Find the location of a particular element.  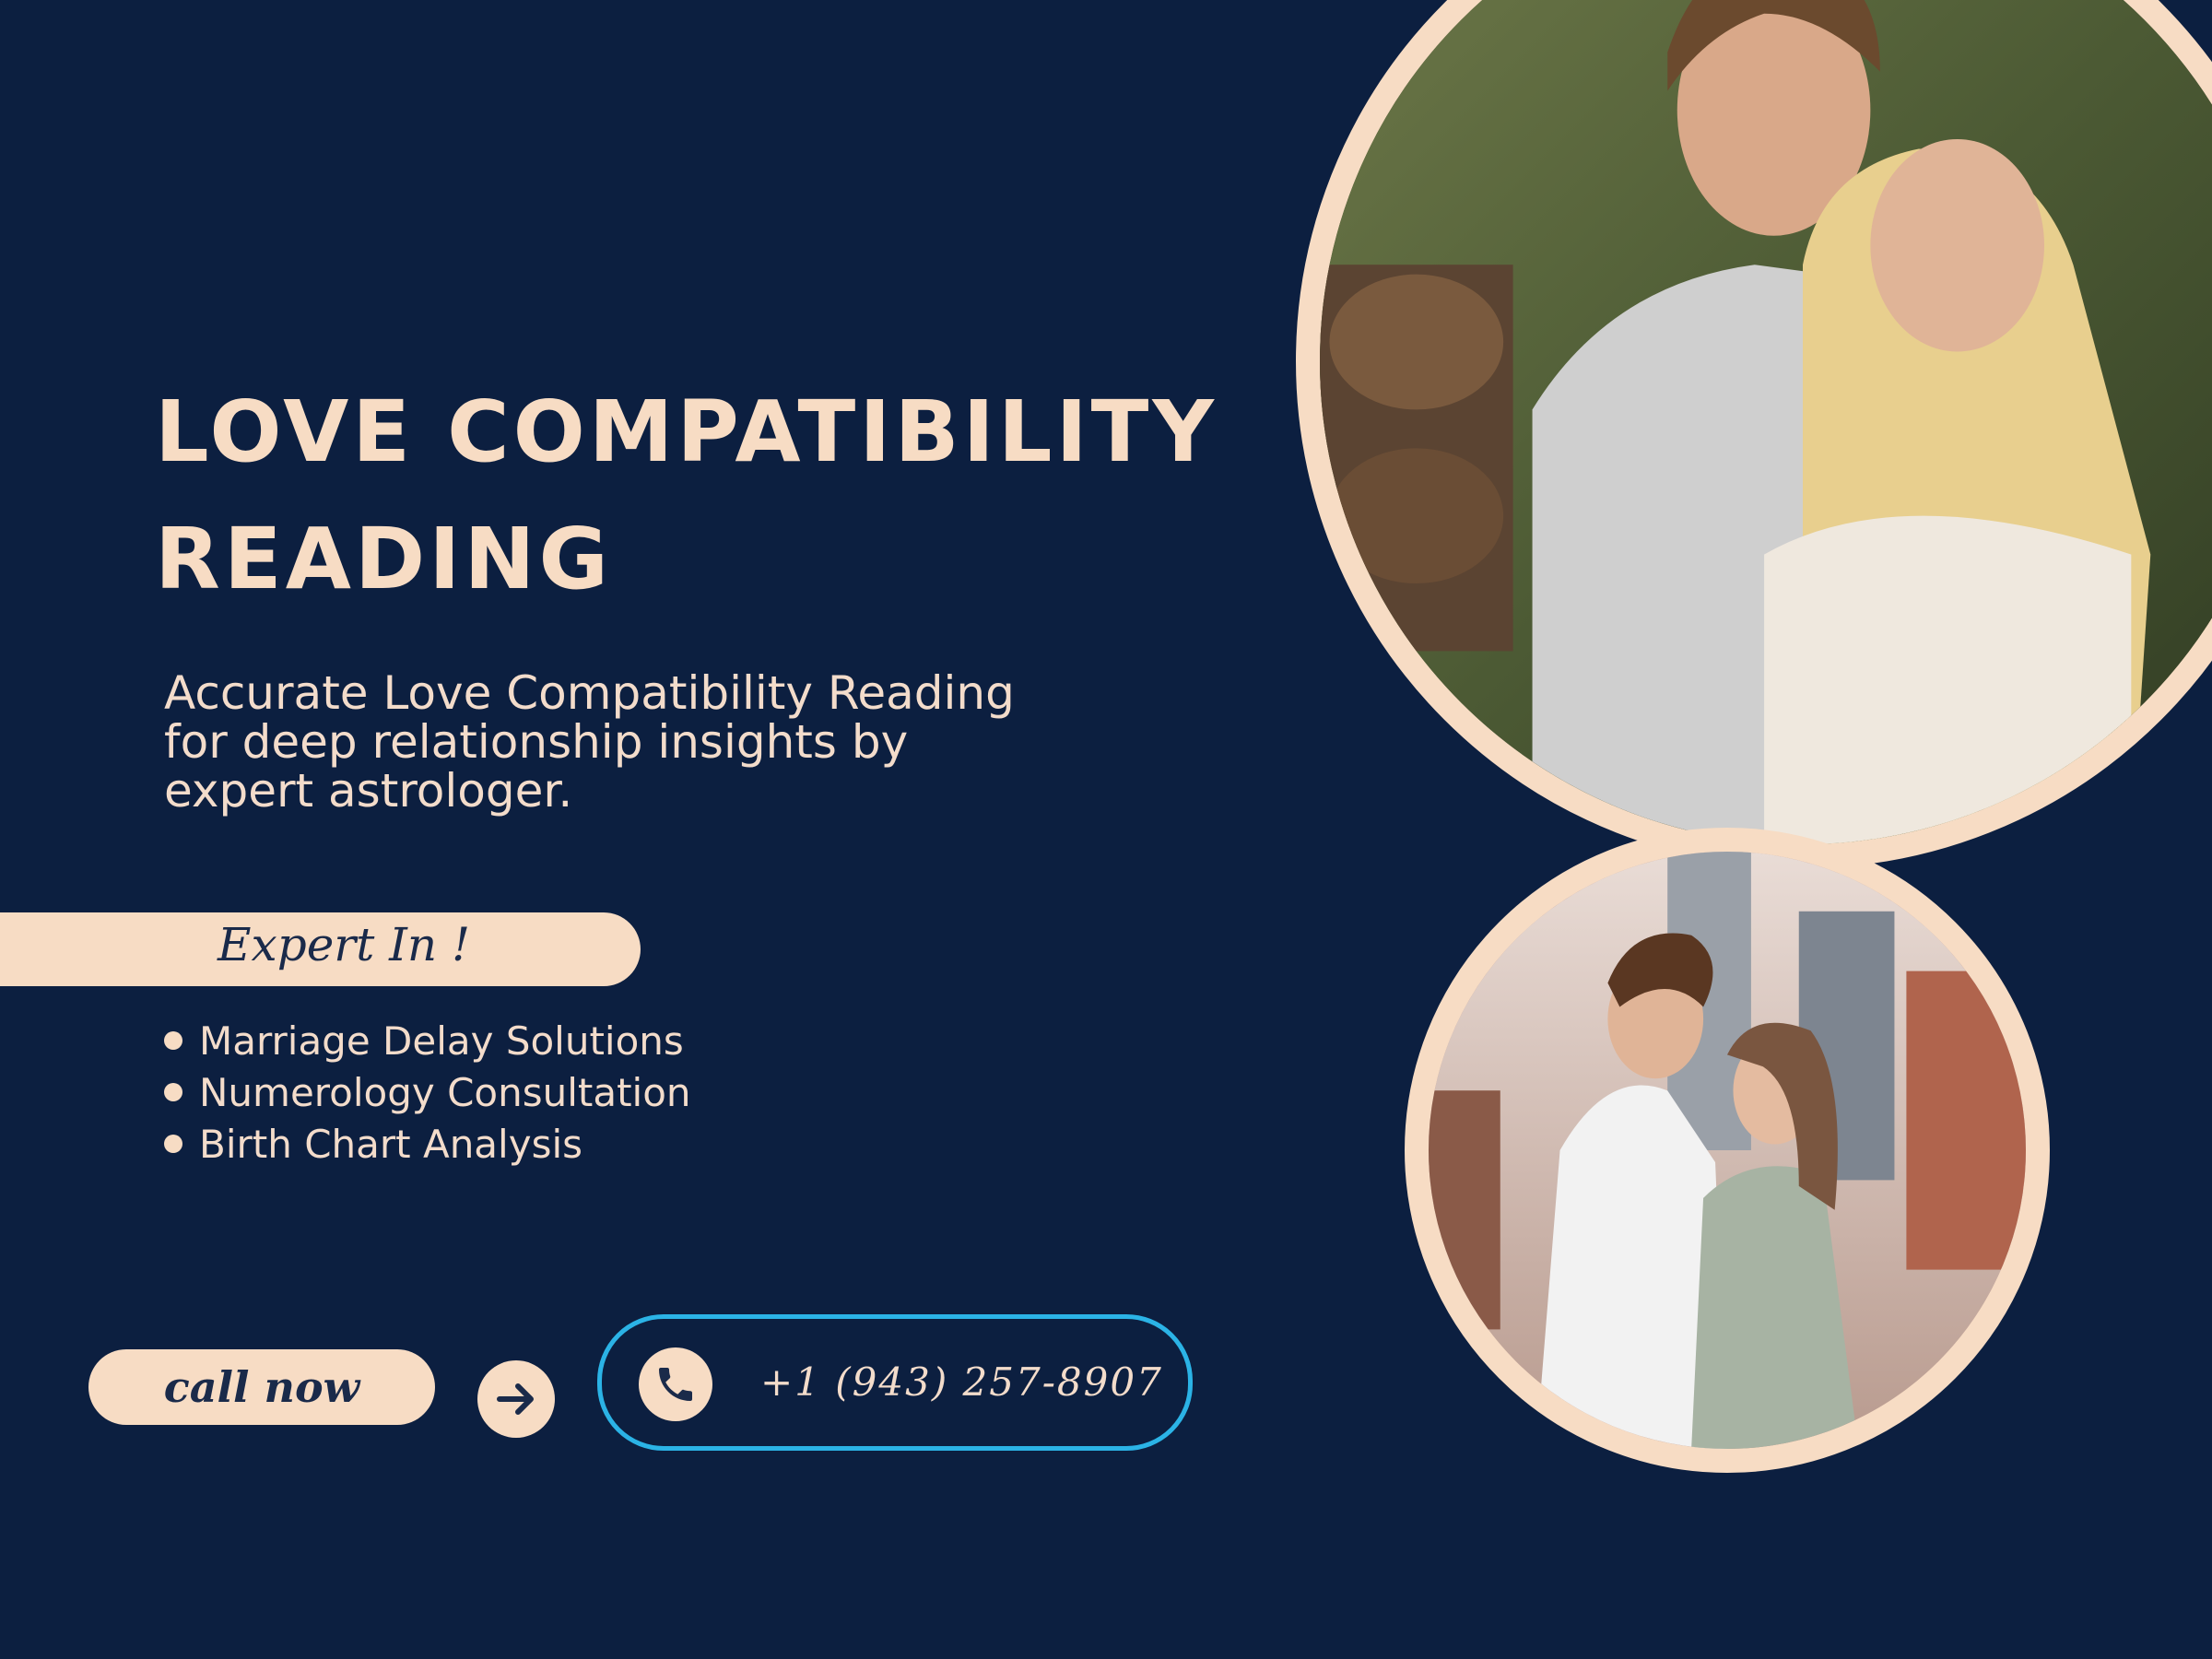

list-item: Birth Chart Analysis is located at coordinates (427, 1145).